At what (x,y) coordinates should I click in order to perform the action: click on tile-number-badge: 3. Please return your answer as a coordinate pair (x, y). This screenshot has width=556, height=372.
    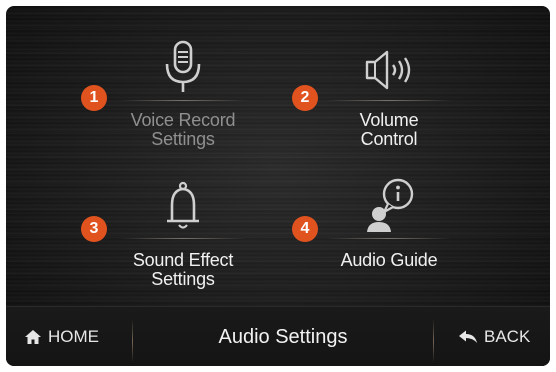
    Looking at the image, I should click on (94, 229).